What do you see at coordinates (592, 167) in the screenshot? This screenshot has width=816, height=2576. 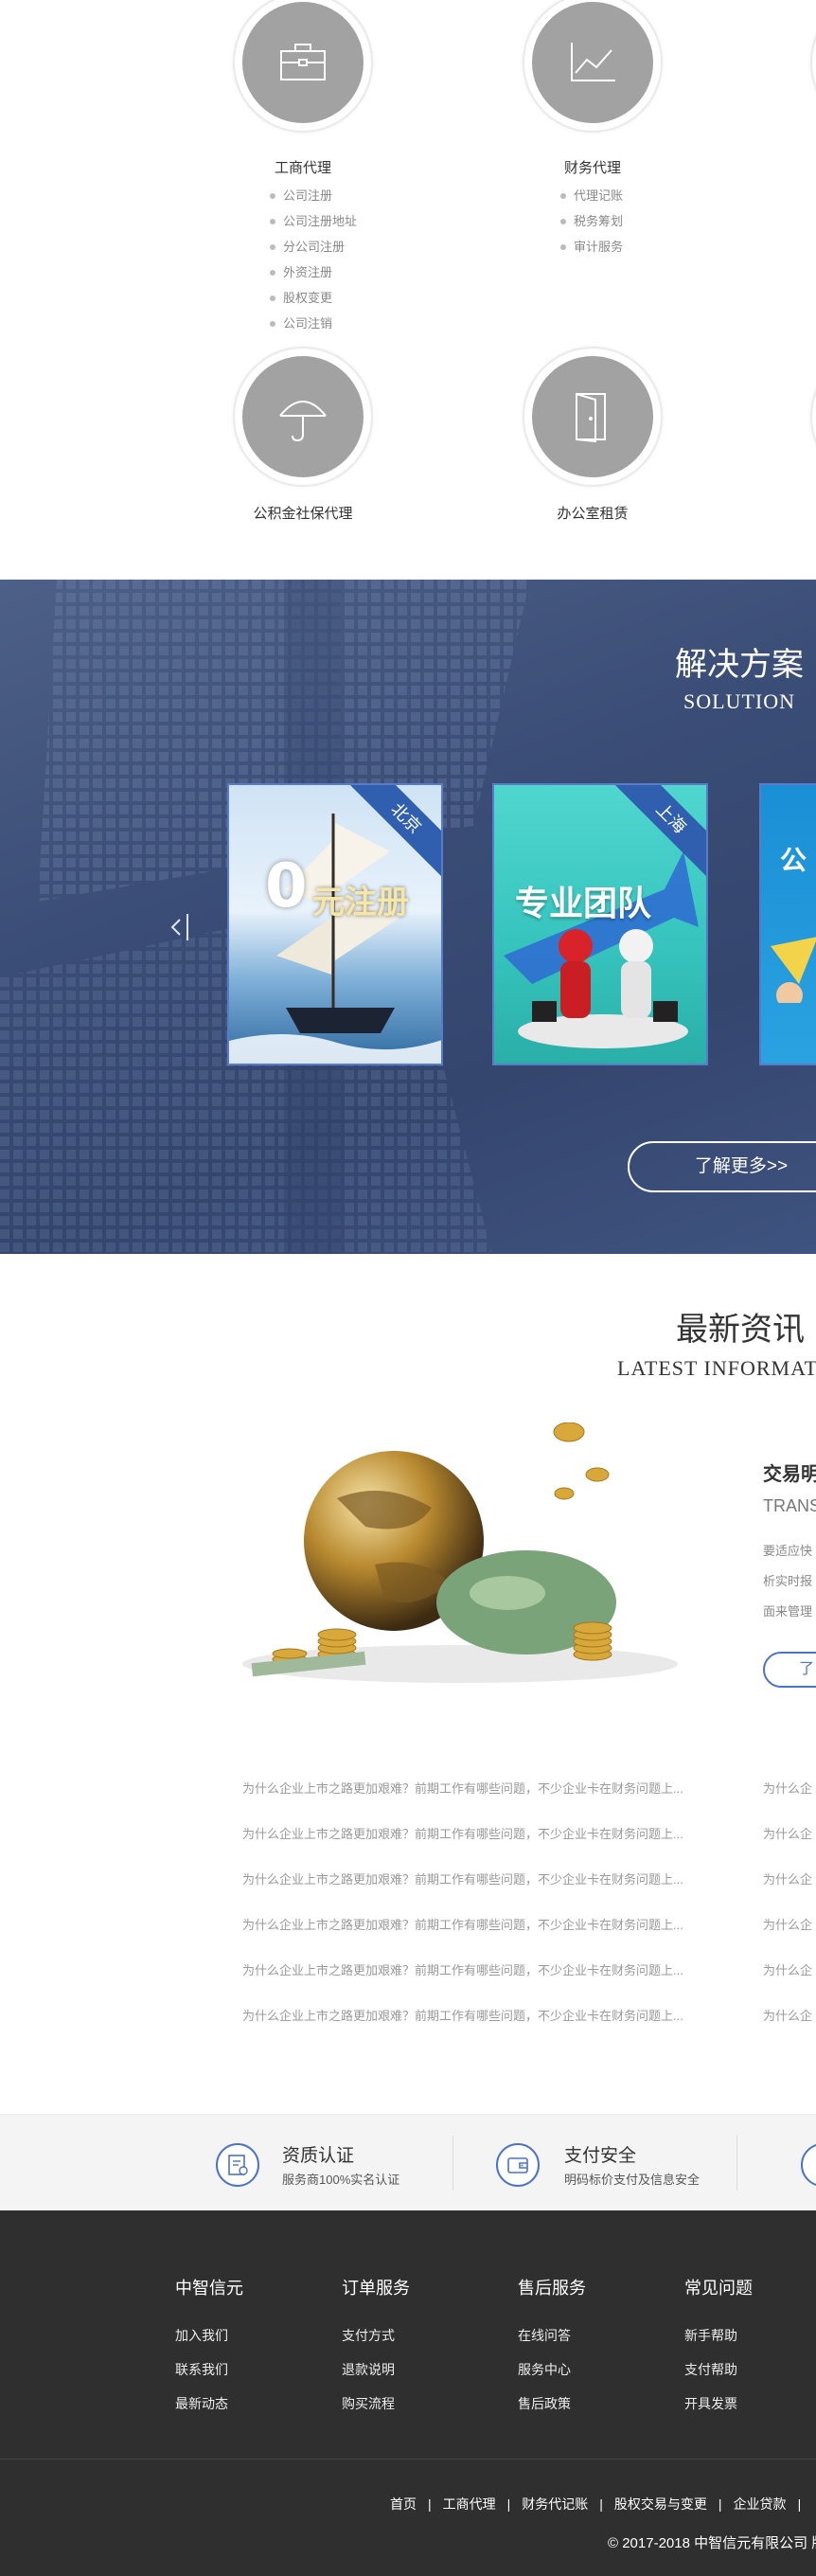 I see `service-title: 财务代理` at bounding box center [592, 167].